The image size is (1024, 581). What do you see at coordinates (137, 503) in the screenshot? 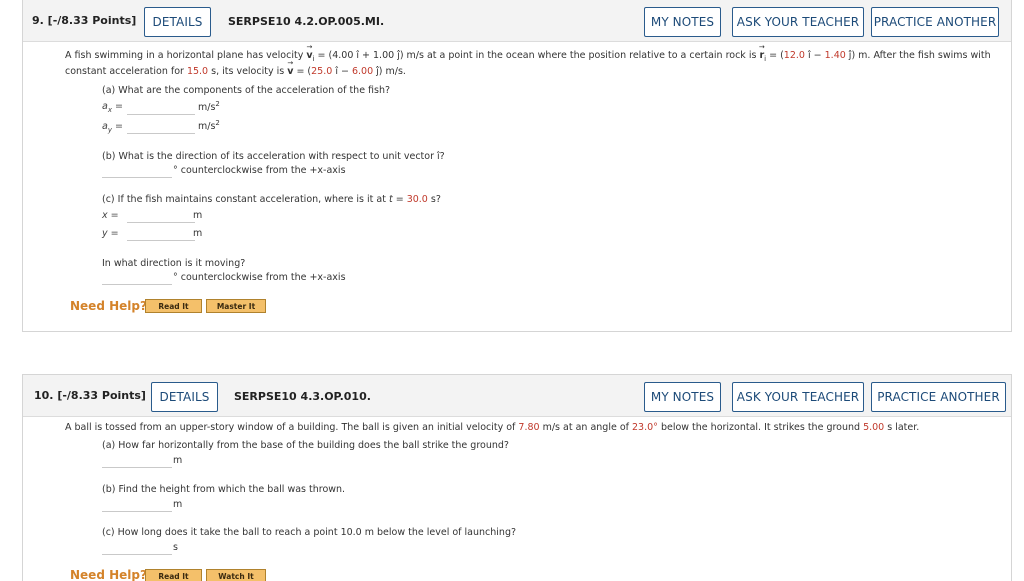
I see `height-input` at bounding box center [137, 503].